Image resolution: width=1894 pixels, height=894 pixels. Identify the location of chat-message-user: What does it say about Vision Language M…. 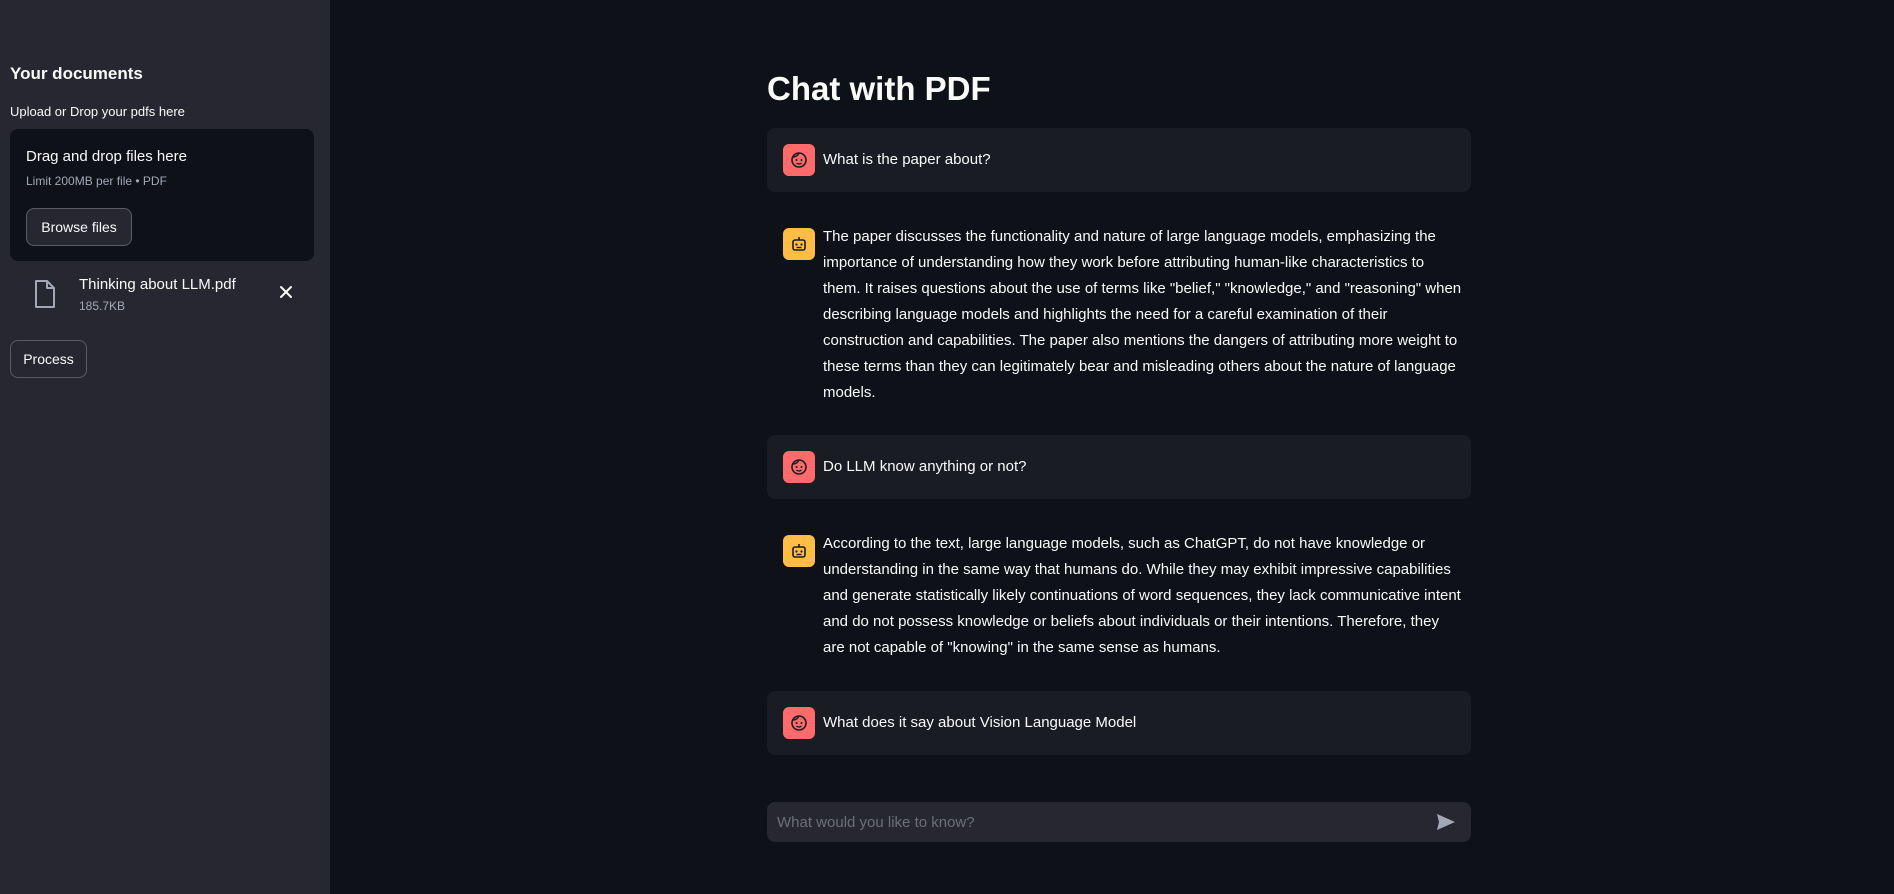
(1119, 723).